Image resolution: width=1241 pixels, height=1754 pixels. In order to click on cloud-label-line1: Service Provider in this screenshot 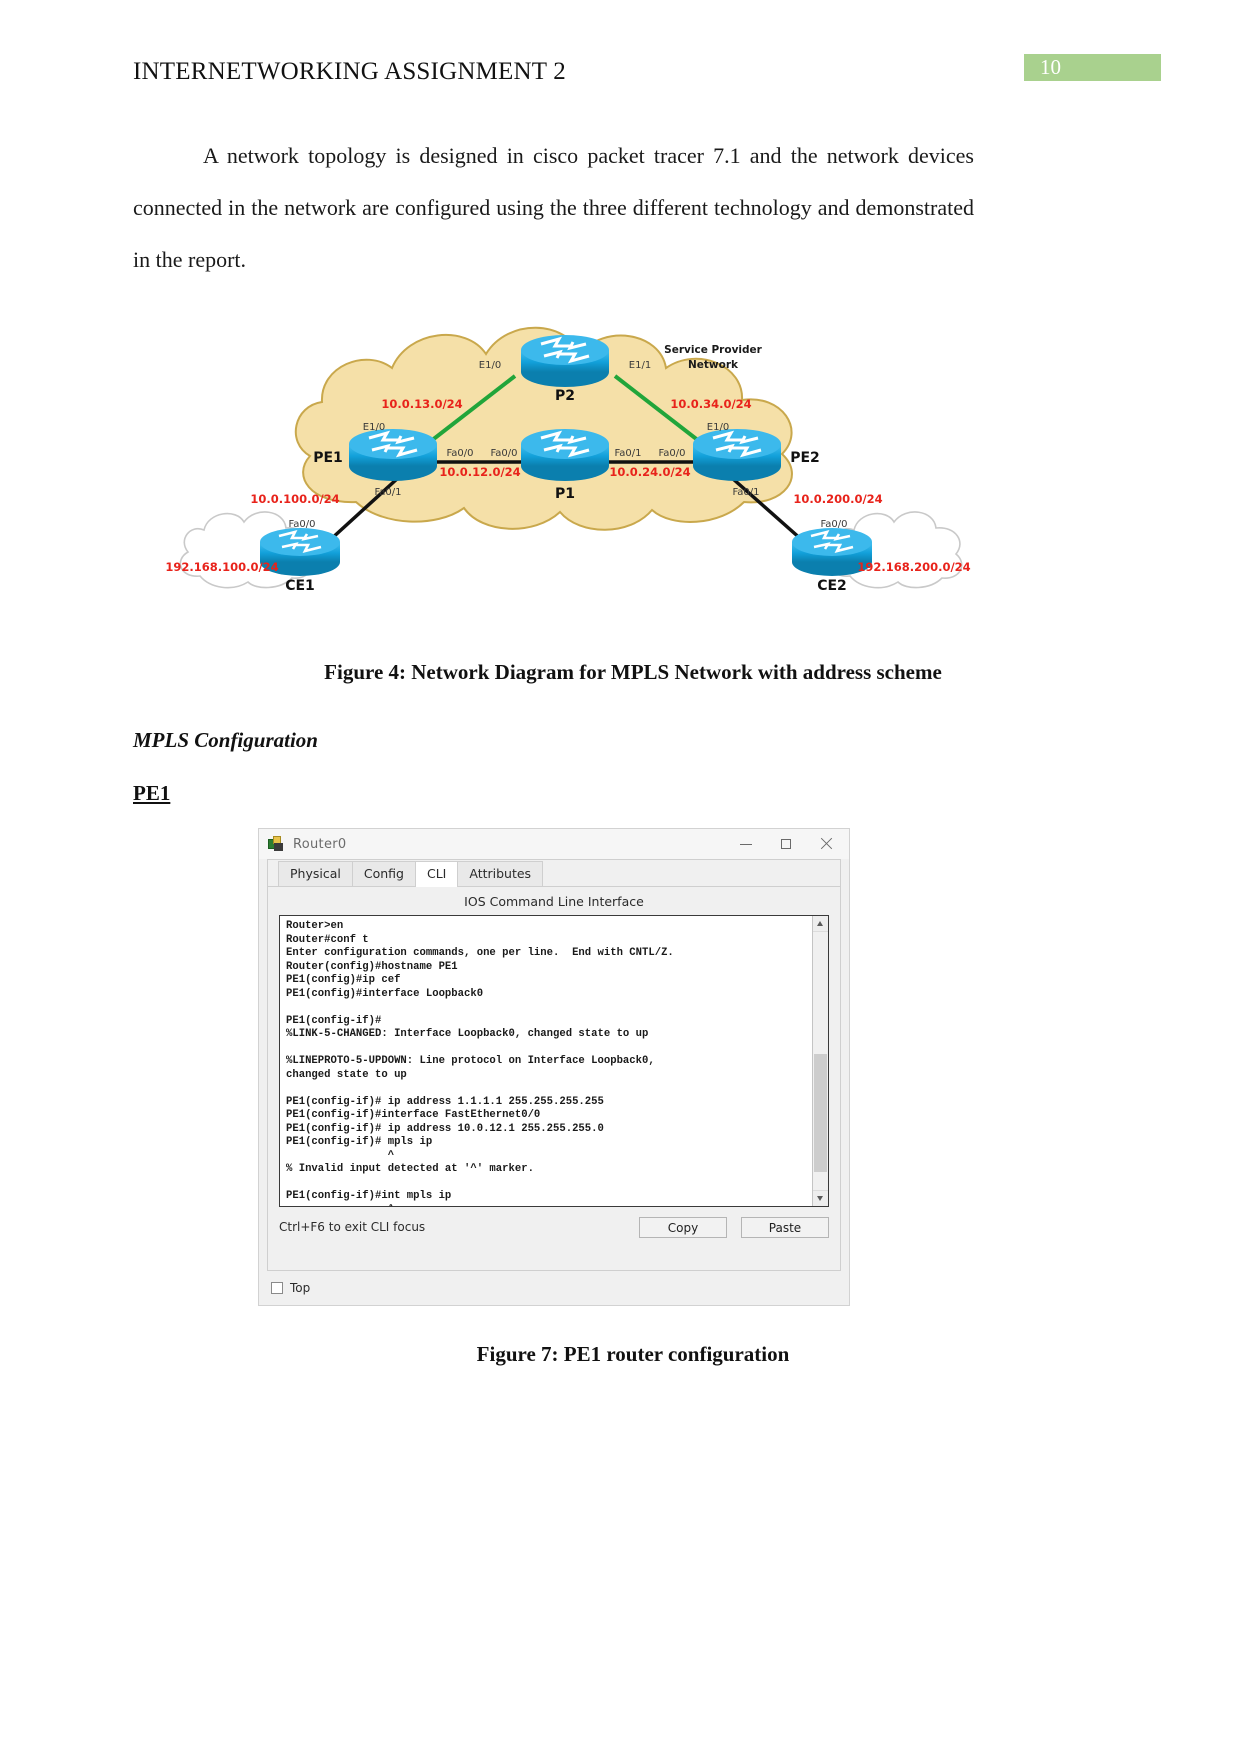, I will do `click(713, 350)`.